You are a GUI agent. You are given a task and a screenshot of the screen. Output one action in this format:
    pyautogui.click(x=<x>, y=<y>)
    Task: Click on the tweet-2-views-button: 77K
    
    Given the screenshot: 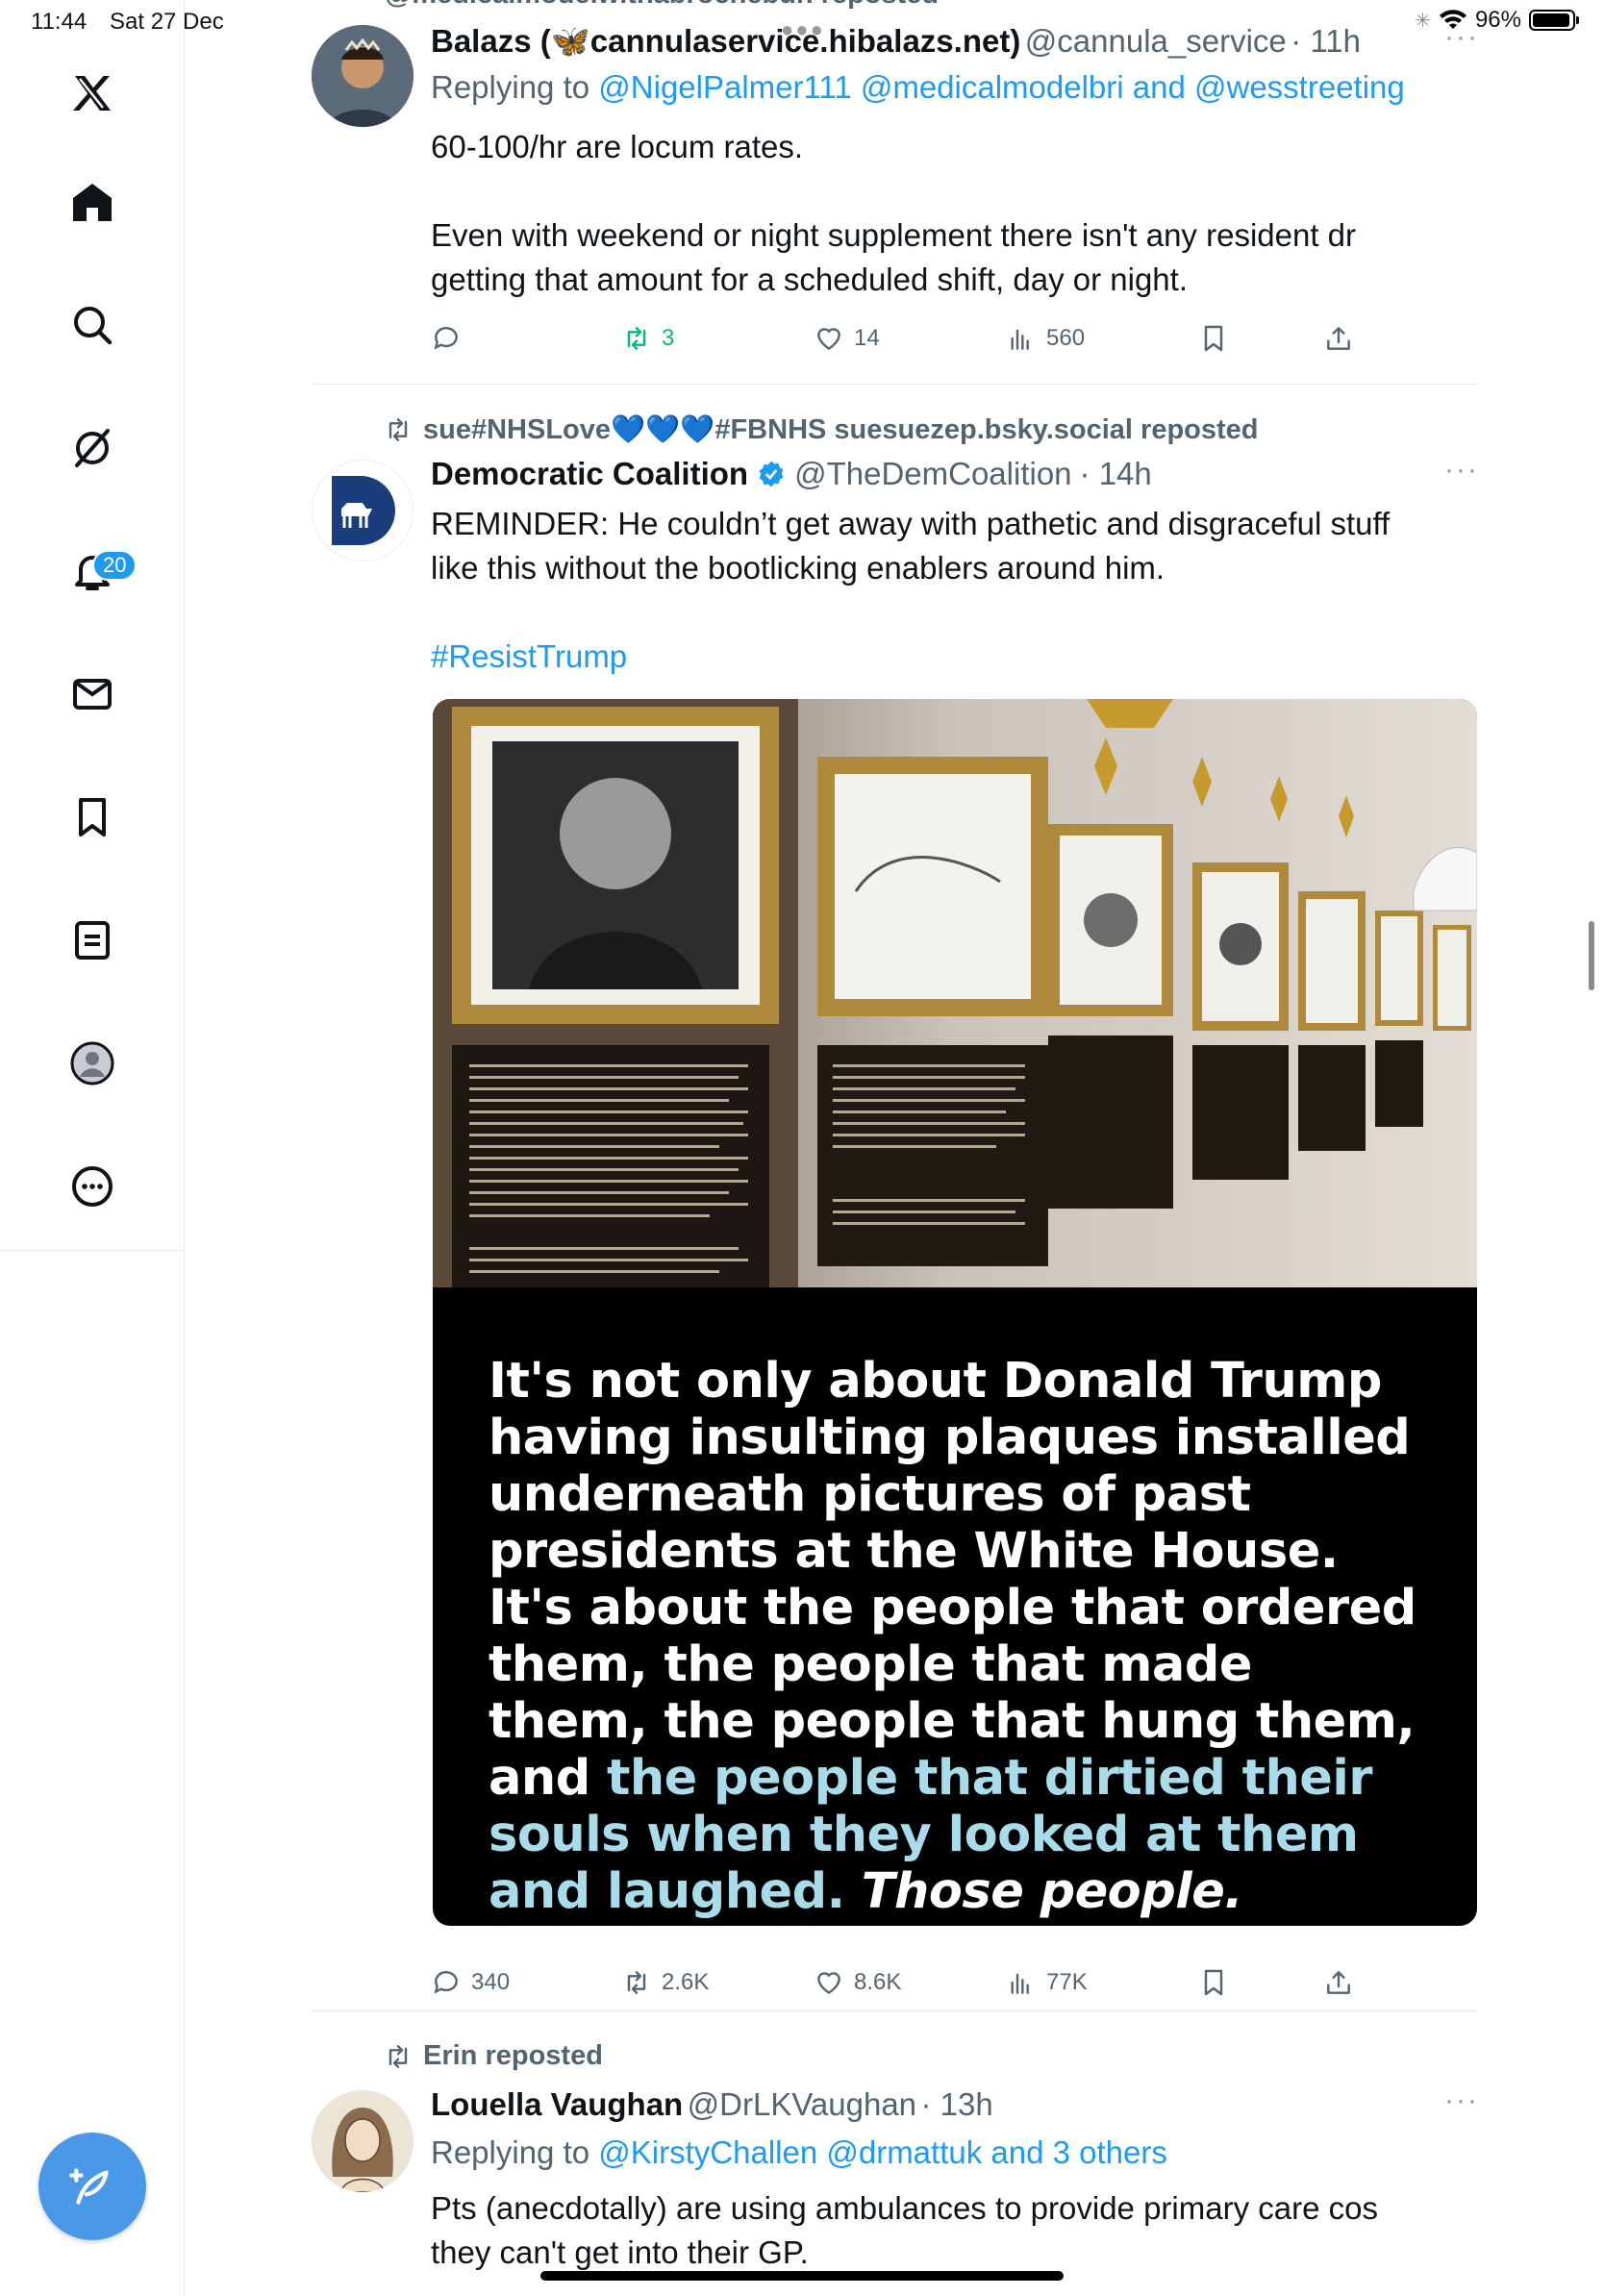 What is the action you would take?
    pyautogui.click(x=1047, y=1982)
    